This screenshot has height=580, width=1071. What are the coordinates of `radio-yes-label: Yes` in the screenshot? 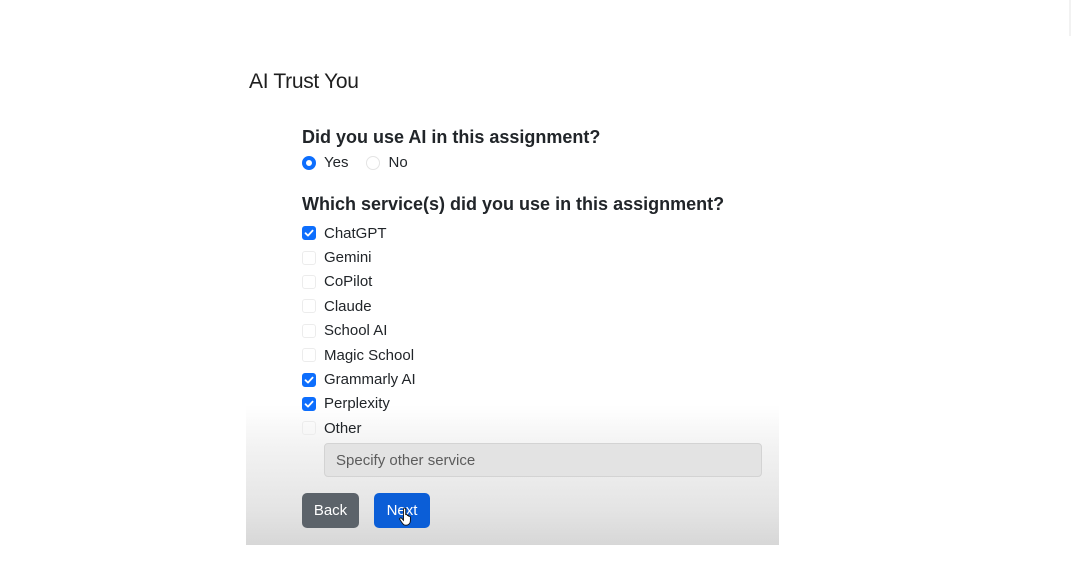 It's located at (336, 162).